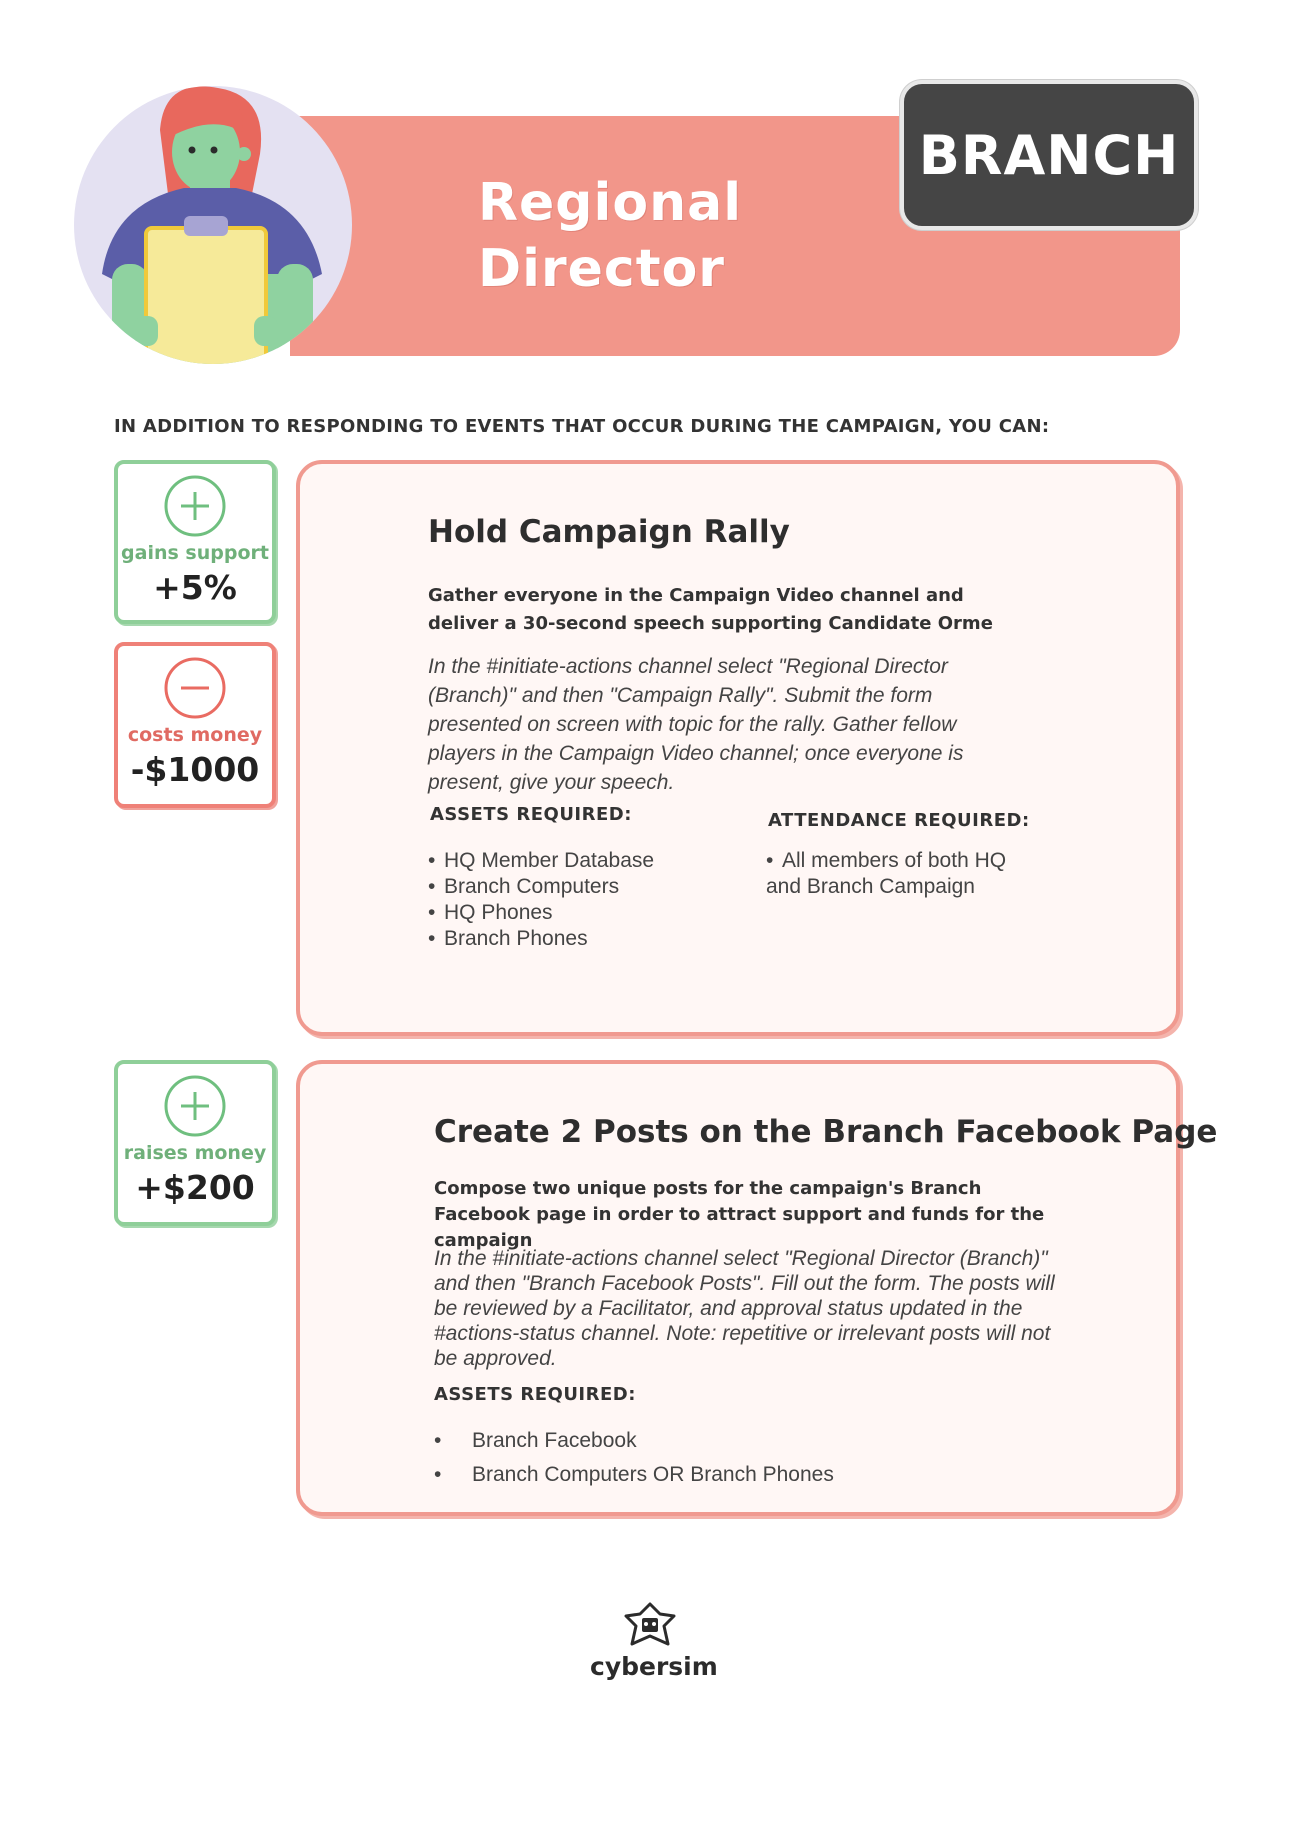 Image resolution: width=1293 pixels, height=1830 pixels. What do you see at coordinates (195, 769) in the screenshot?
I see `effect-value: -$1000` at bounding box center [195, 769].